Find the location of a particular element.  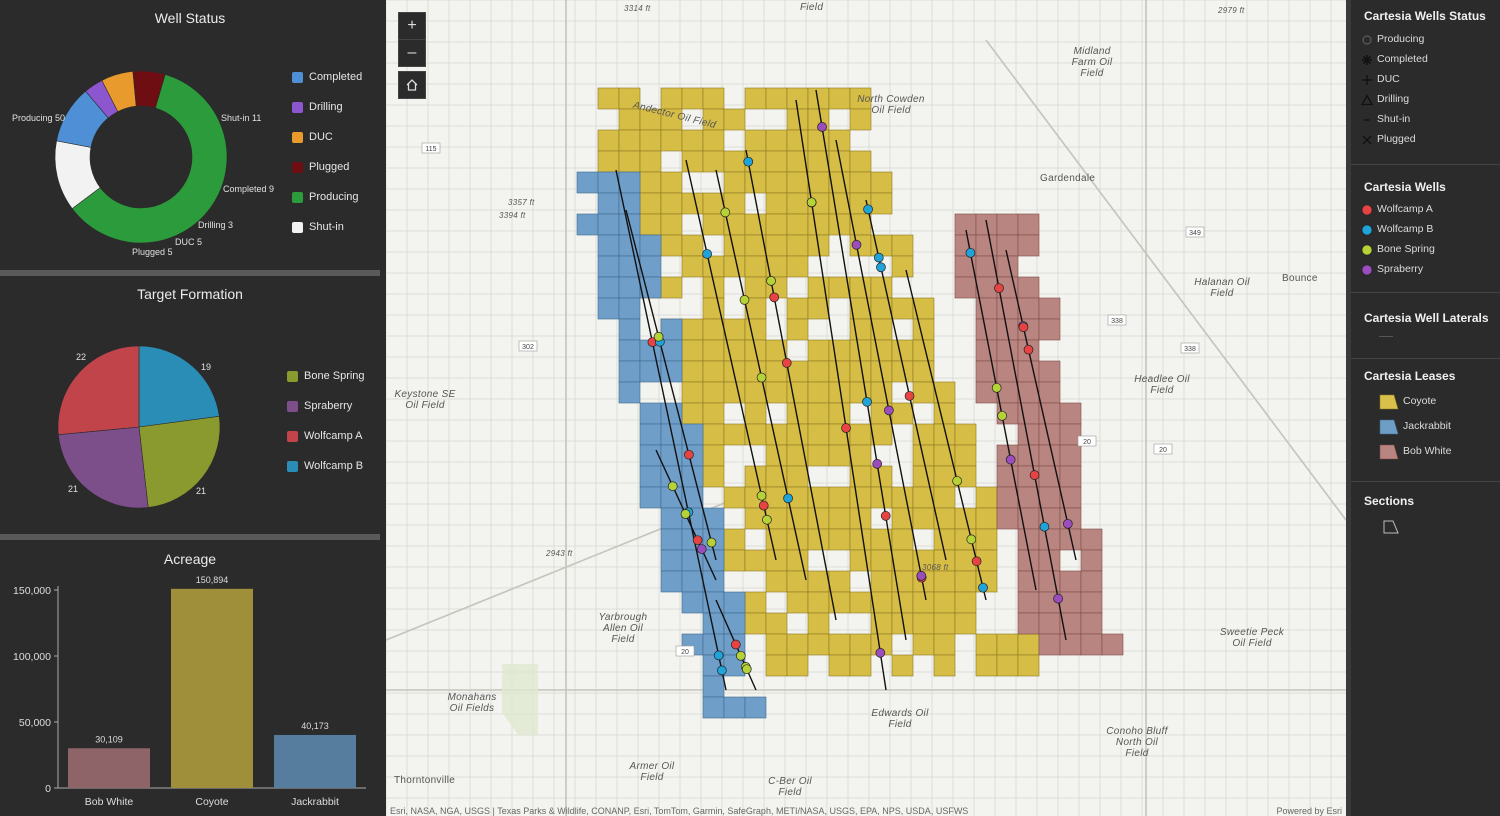

legend-item-wolfcamp-b: Wolfcamp B is located at coordinates (1397, 229).